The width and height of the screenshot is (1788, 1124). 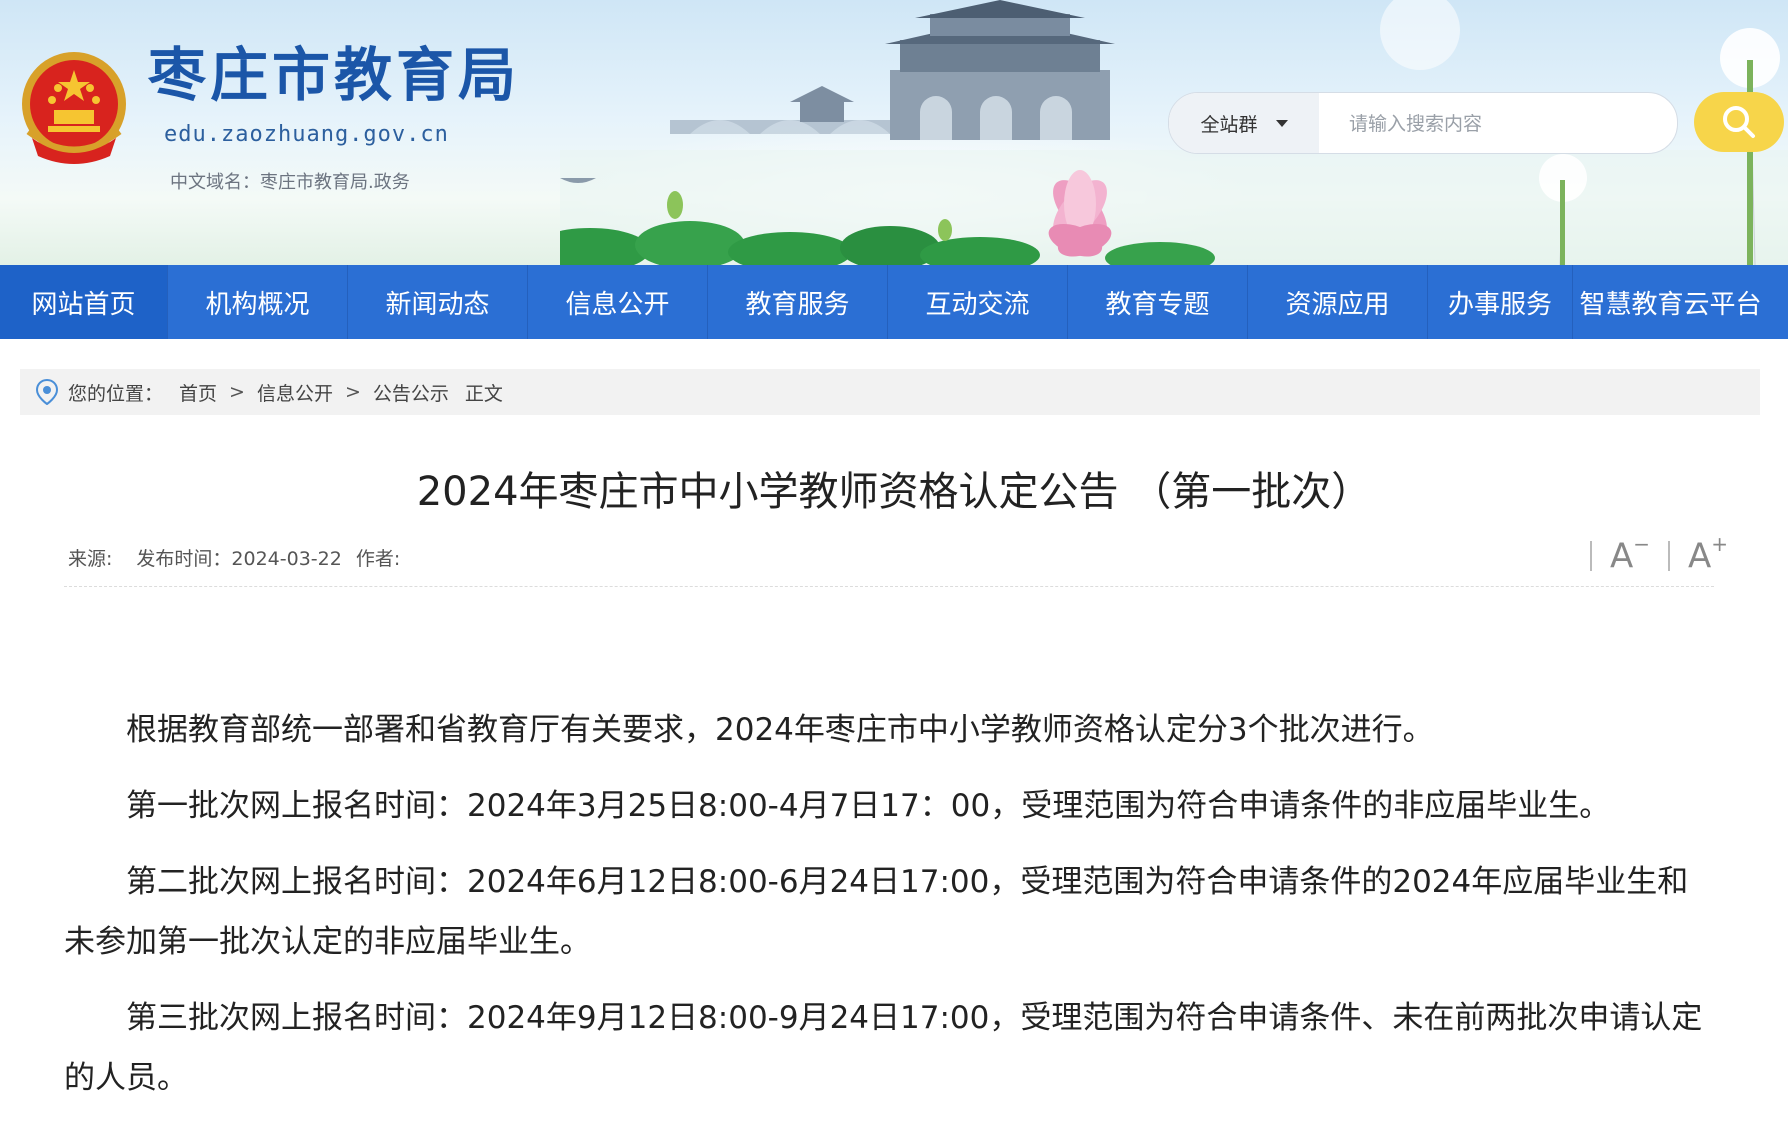 I want to click on search-icon, so click(x=1739, y=122).